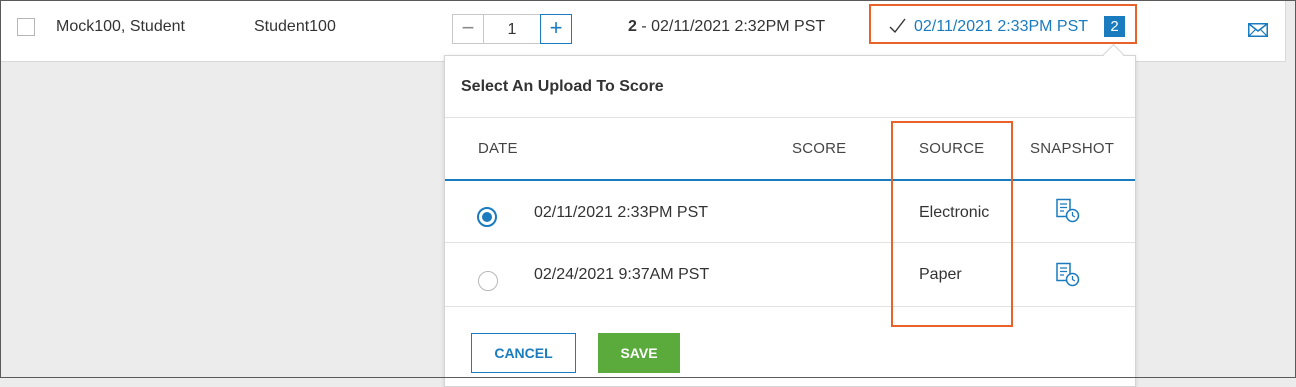 This screenshot has width=1296, height=387. I want to click on upload-date: 02/11/2021 2:33PM PST, so click(621, 212).